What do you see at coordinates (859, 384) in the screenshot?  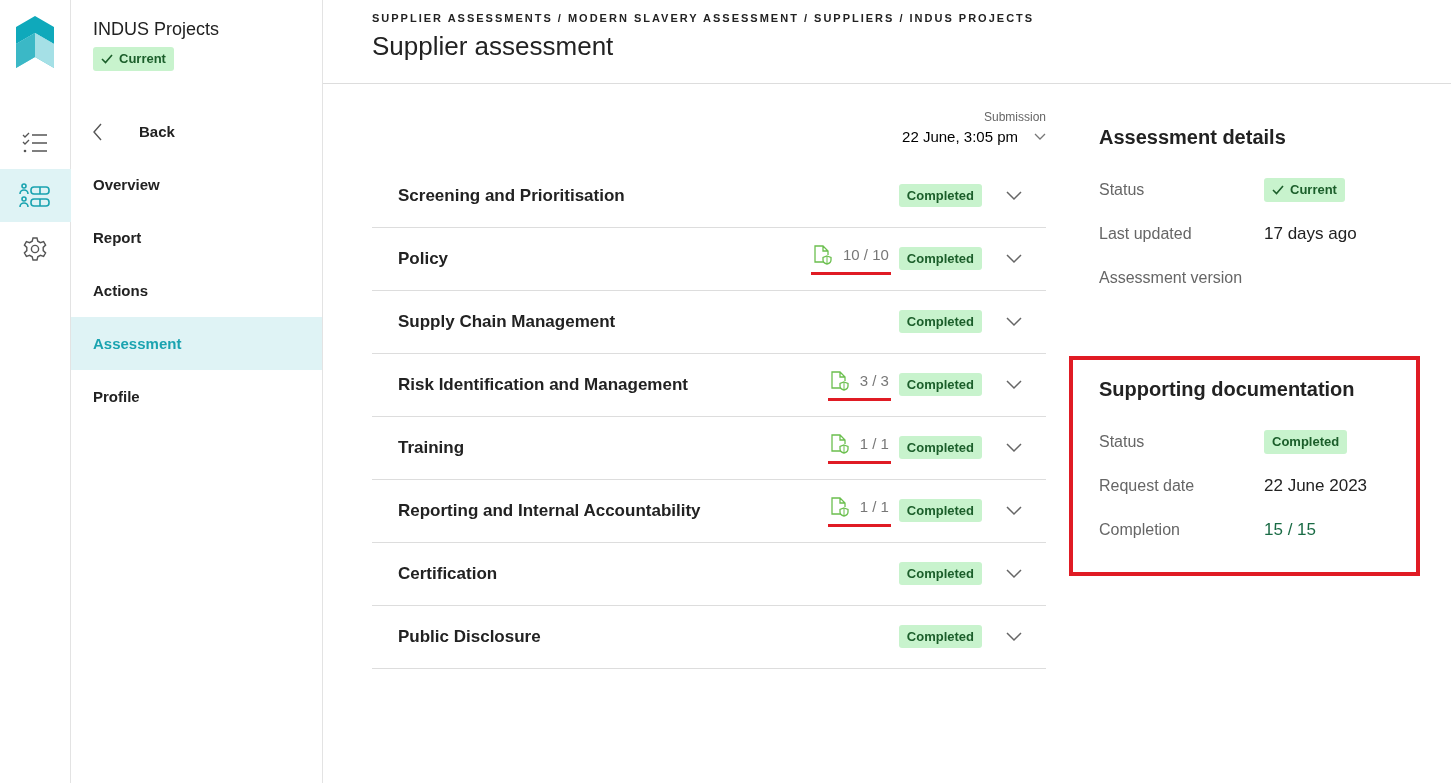 I see `document-count: 3 / 3` at bounding box center [859, 384].